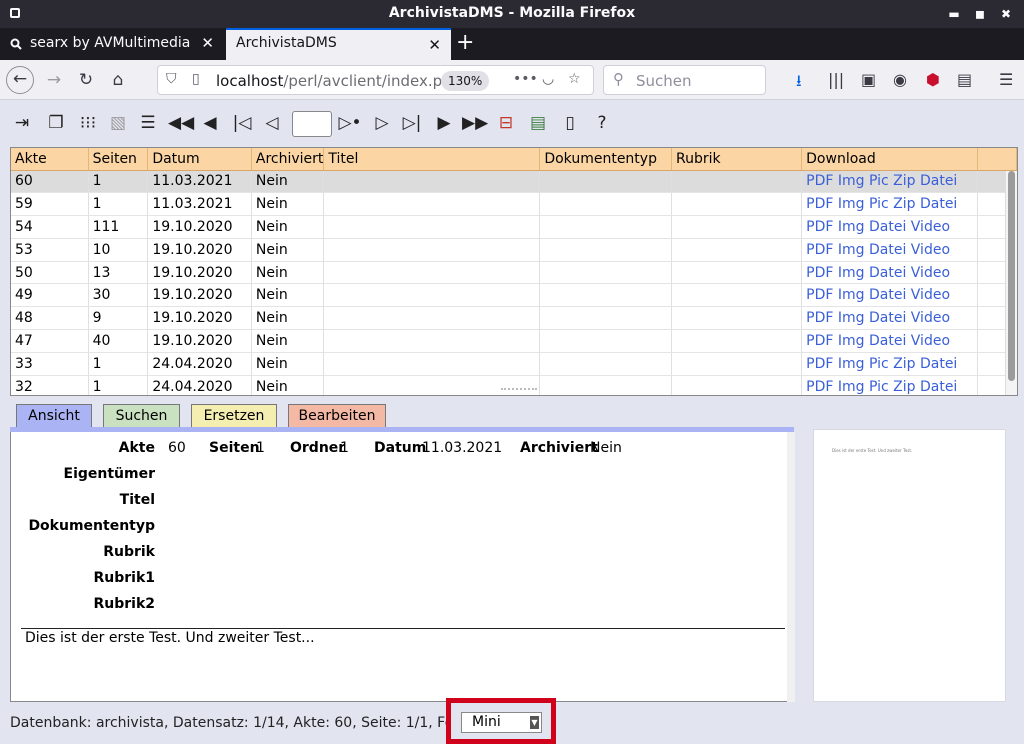  Describe the element at coordinates (737, 159) in the screenshot. I see `column-header-rubrik: Rubrik` at that location.